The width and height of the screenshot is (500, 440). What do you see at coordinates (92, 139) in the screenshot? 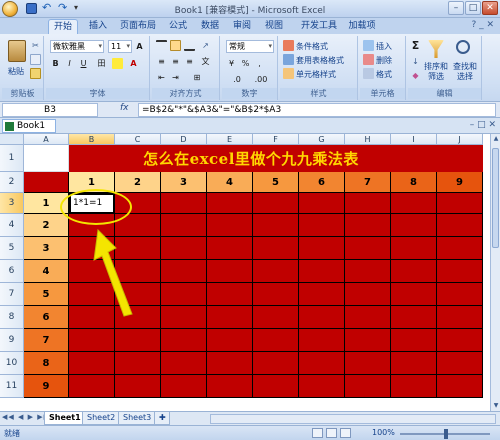
I see `column-header-b: B` at bounding box center [92, 139].